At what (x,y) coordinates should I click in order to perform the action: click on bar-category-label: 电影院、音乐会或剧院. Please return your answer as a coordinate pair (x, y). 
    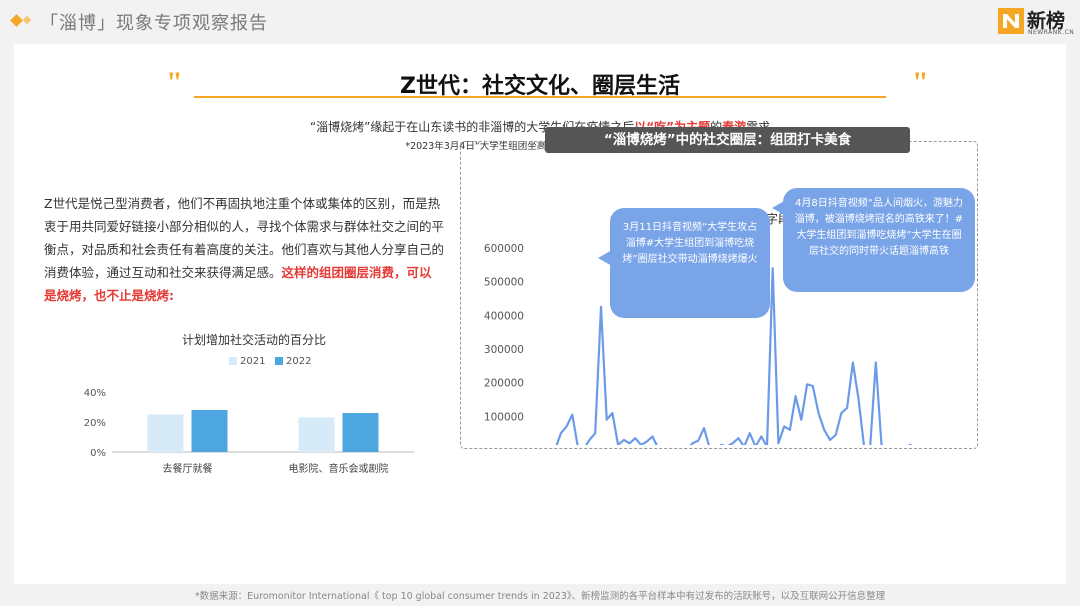
    Looking at the image, I should click on (339, 468).